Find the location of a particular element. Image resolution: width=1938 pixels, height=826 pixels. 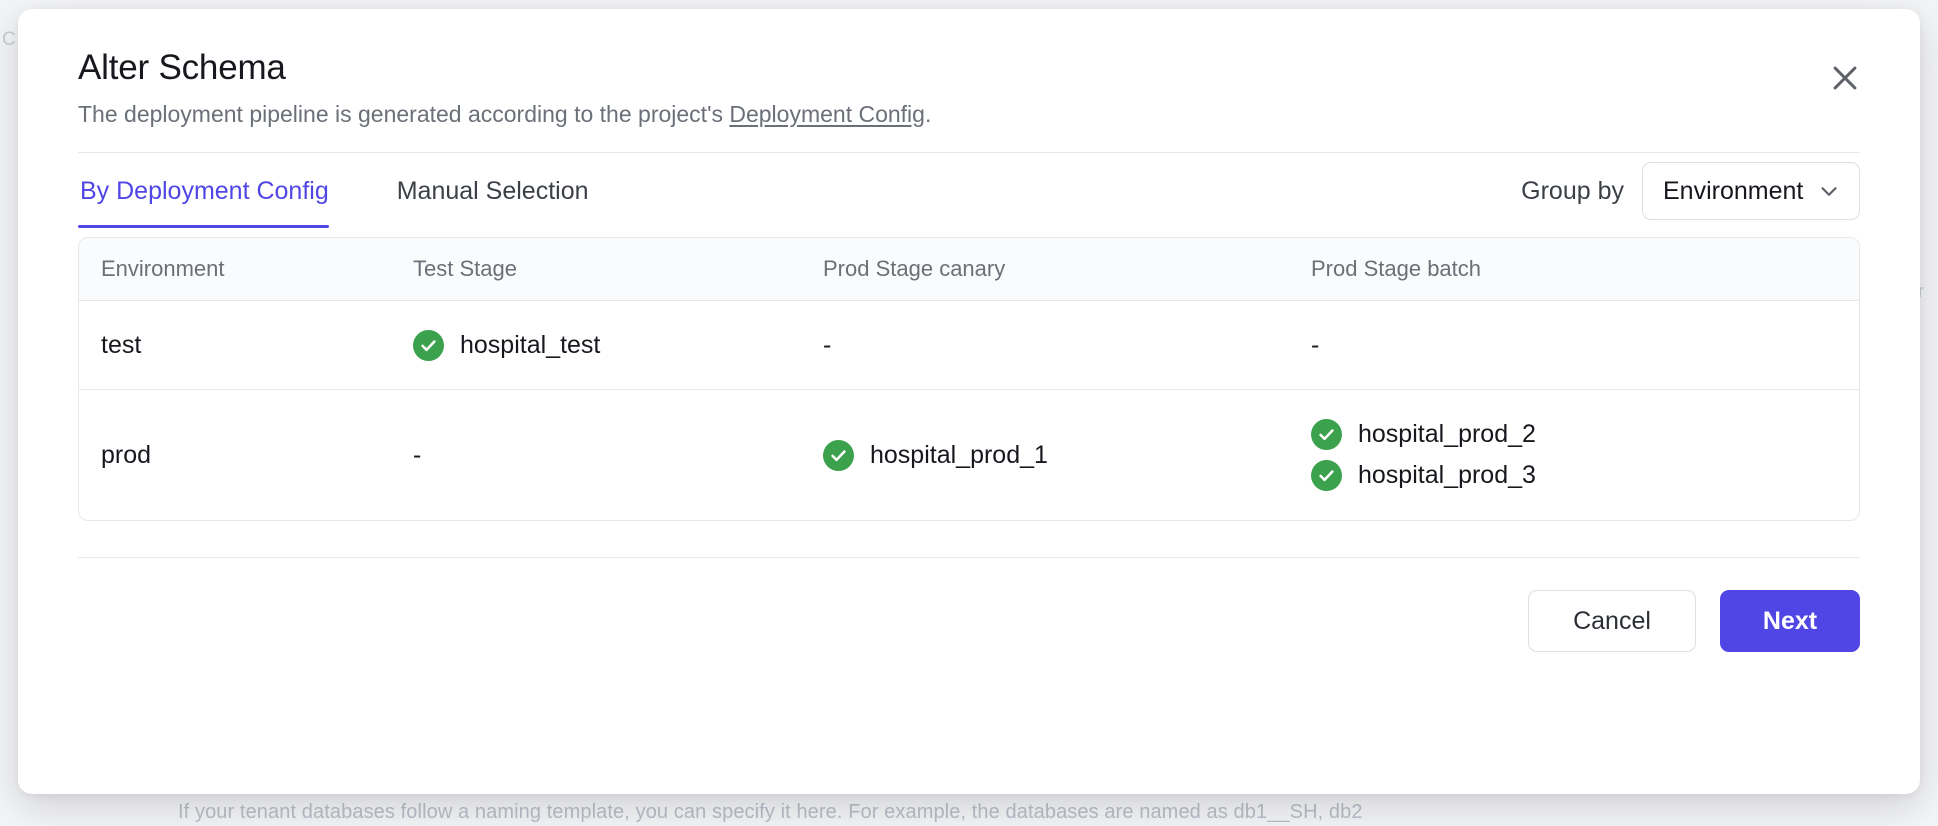

group-by-select: Environment is located at coordinates (1751, 191).